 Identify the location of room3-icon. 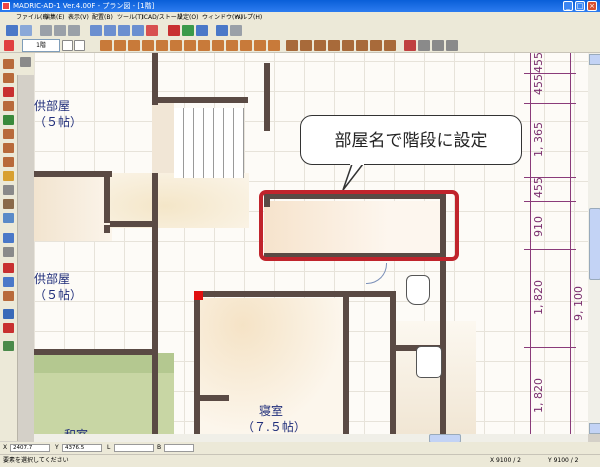
(134, 45).